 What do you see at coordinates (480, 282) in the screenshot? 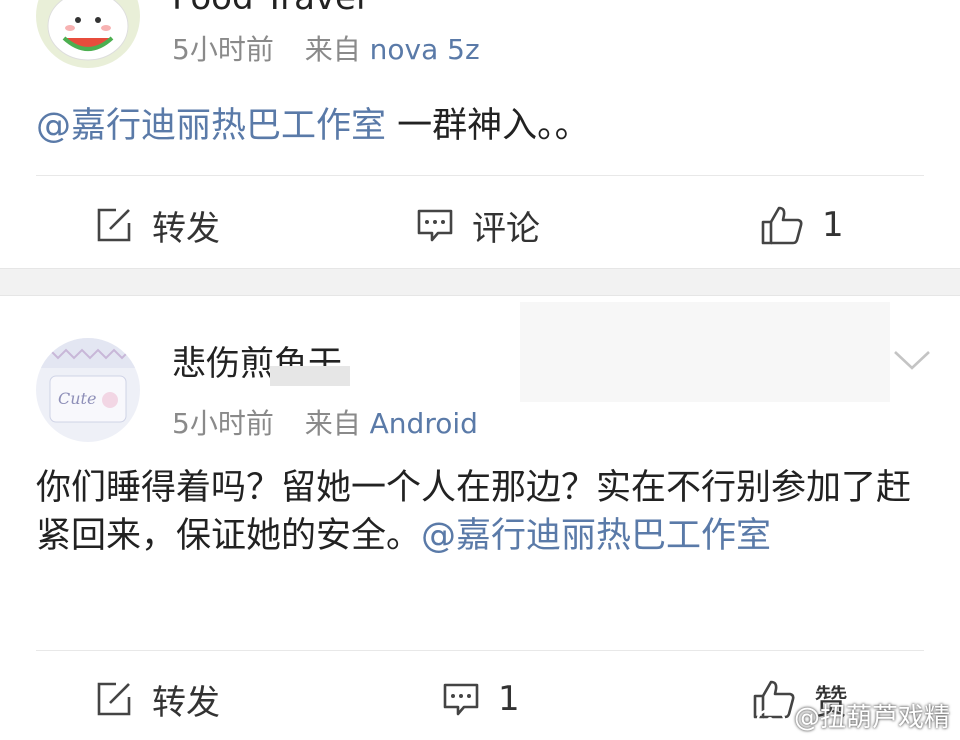
I see `feed-separator` at bounding box center [480, 282].